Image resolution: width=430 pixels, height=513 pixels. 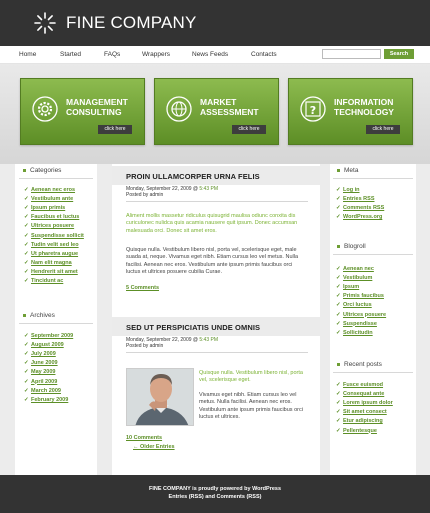 I want to click on category-link-label: Vestibulum ante, so click(x=52, y=199).